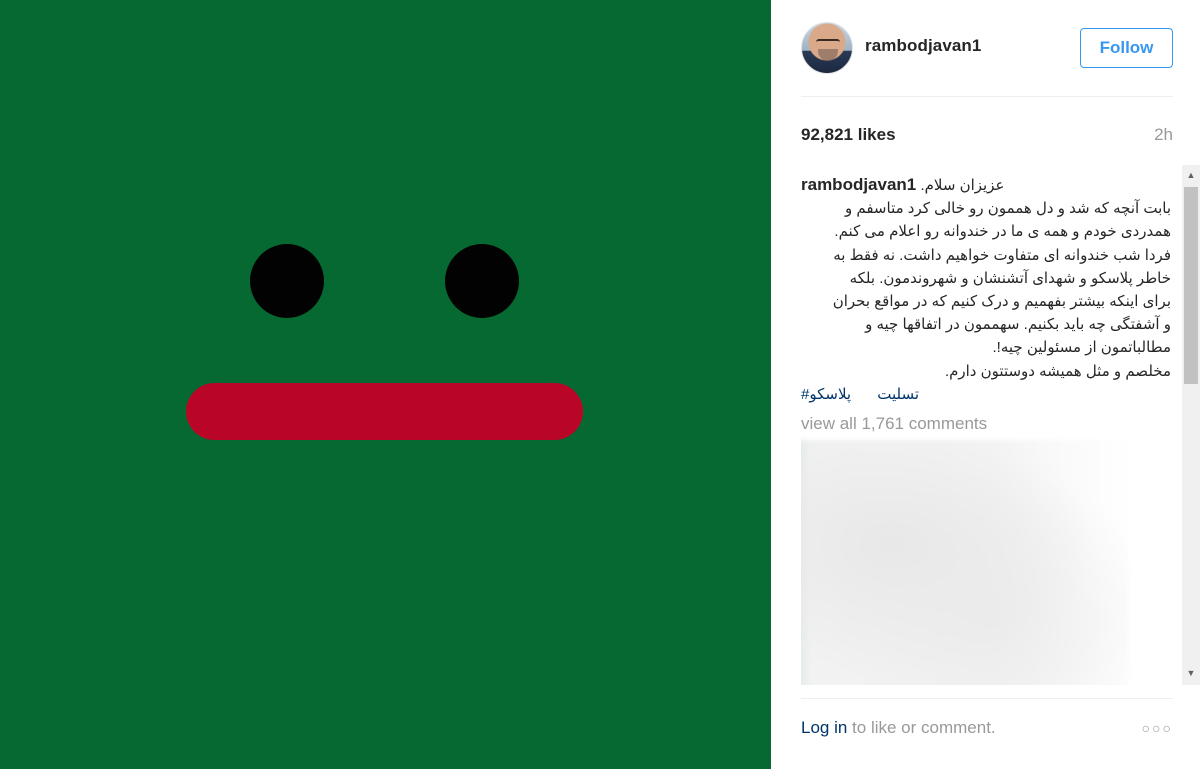 The width and height of the screenshot is (1200, 769). Describe the element at coordinates (986, 394) in the screenshot. I see `hashtag-row: #تسلیت پلاسکو` at that location.